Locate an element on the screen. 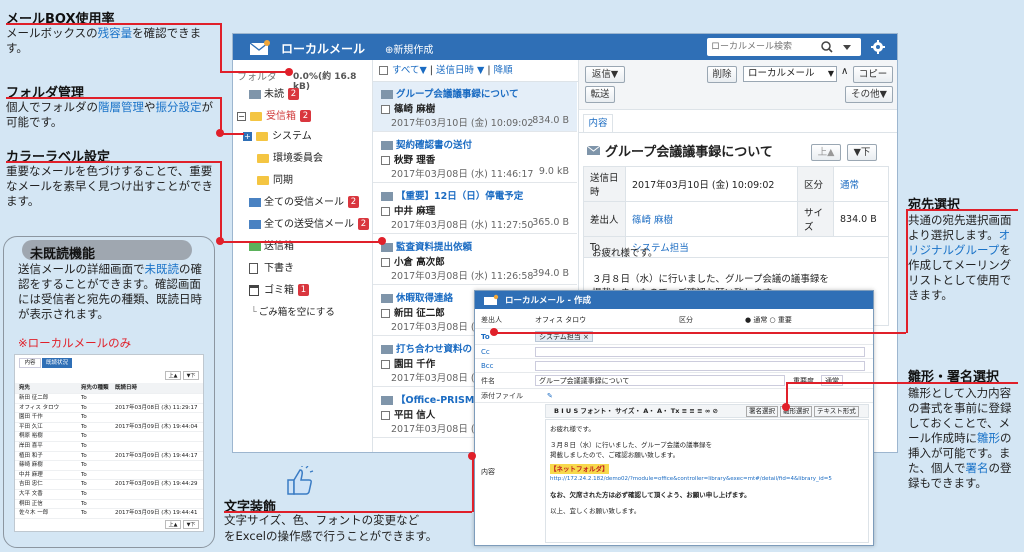  mini-tab-content: 内容 is located at coordinates (30, 363).